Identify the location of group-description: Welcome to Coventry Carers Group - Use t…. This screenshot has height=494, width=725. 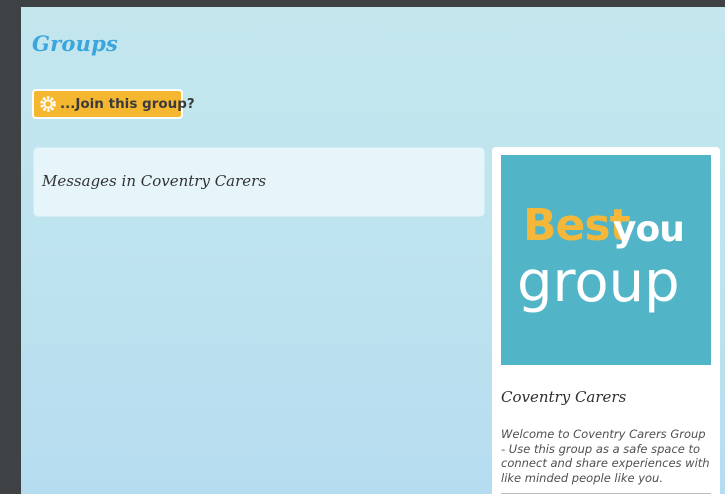
(605, 456).